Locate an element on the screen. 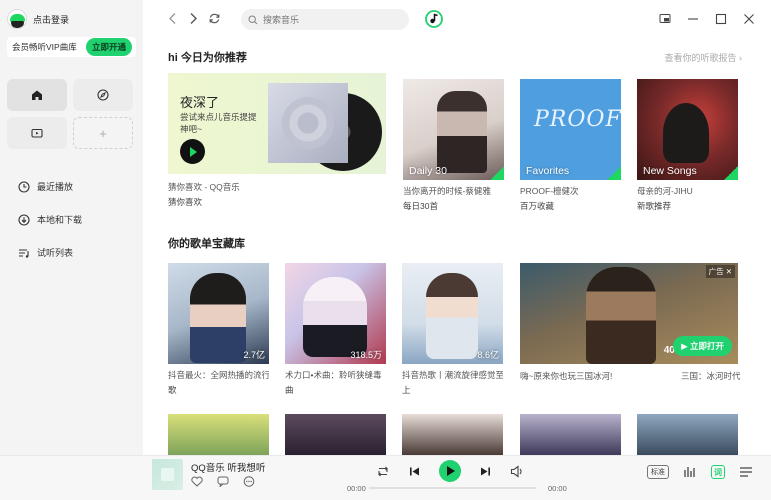 This screenshot has width=771, height=500. quality-button: 标准 is located at coordinates (658, 472).